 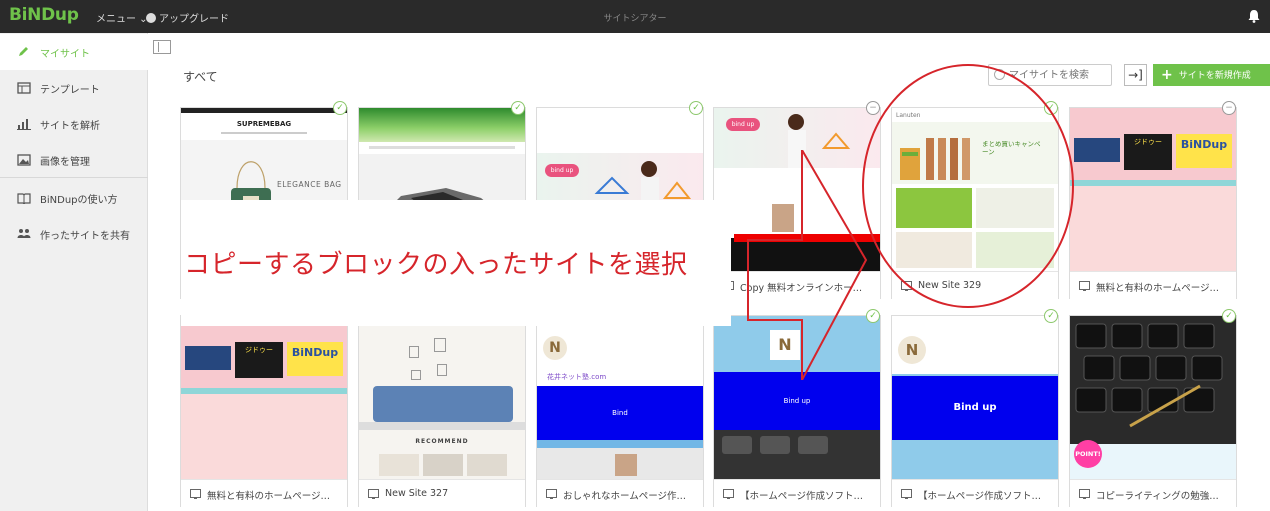 What do you see at coordinates (24, 233) in the screenshot?
I see `users-icon` at bounding box center [24, 233].